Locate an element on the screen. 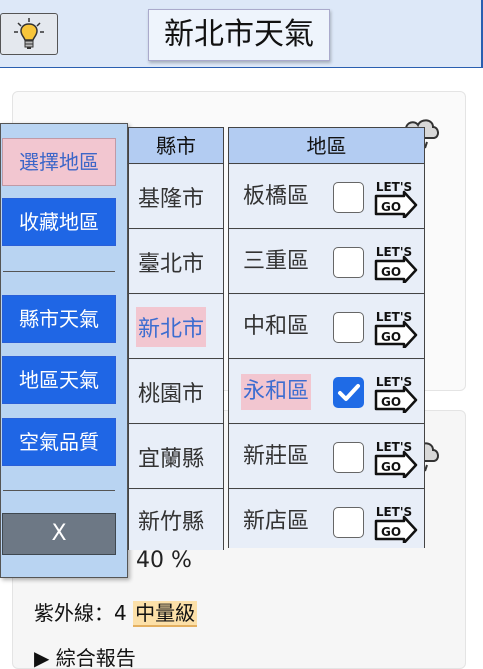  lightbulb-button is located at coordinates (29, 34).